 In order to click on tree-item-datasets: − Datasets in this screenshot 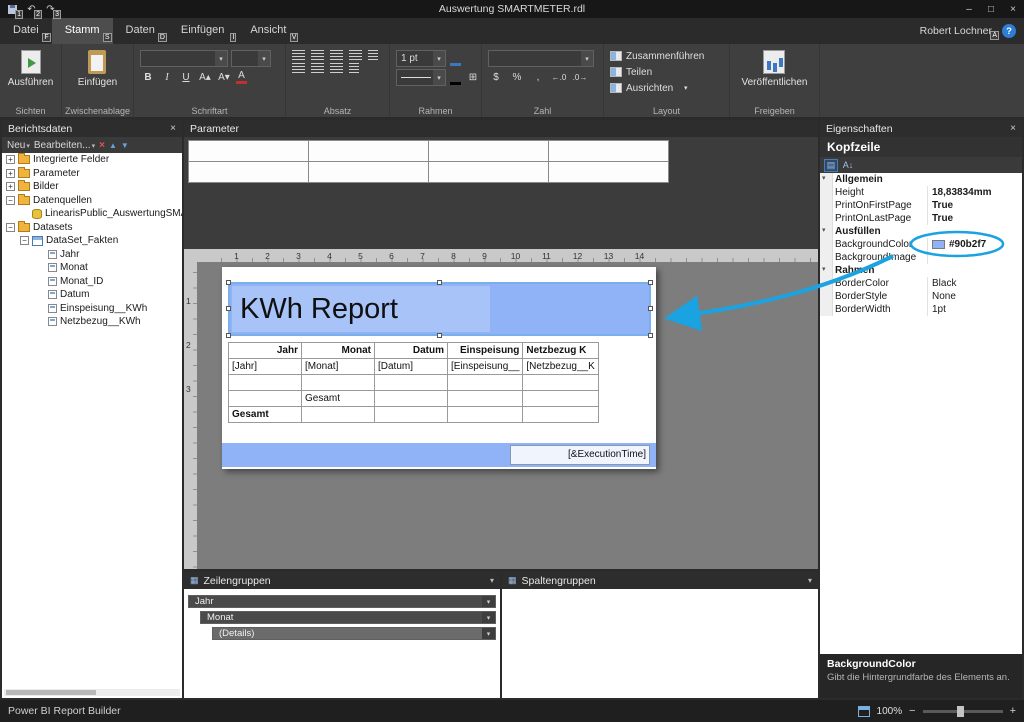, I will do `click(92, 227)`.